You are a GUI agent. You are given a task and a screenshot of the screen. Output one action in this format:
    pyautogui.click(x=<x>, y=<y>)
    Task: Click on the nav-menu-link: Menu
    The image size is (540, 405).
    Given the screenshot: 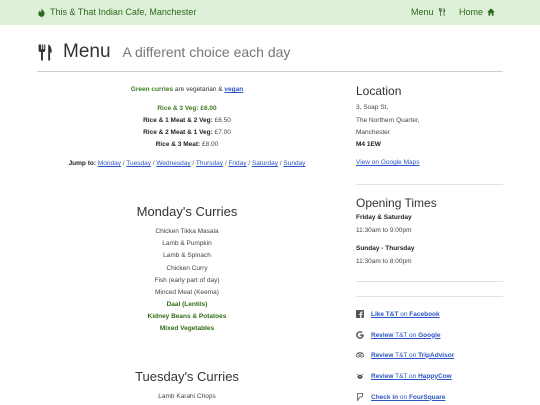 What is the action you would take?
    pyautogui.click(x=428, y=12)
    